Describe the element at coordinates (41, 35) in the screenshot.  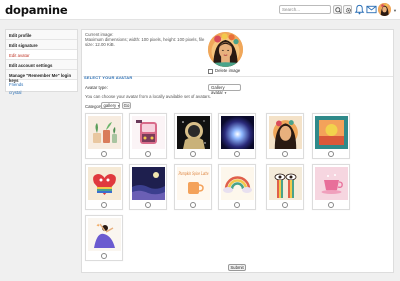
I see `sidebar-item-edit-profile: Edit profile` at that location.